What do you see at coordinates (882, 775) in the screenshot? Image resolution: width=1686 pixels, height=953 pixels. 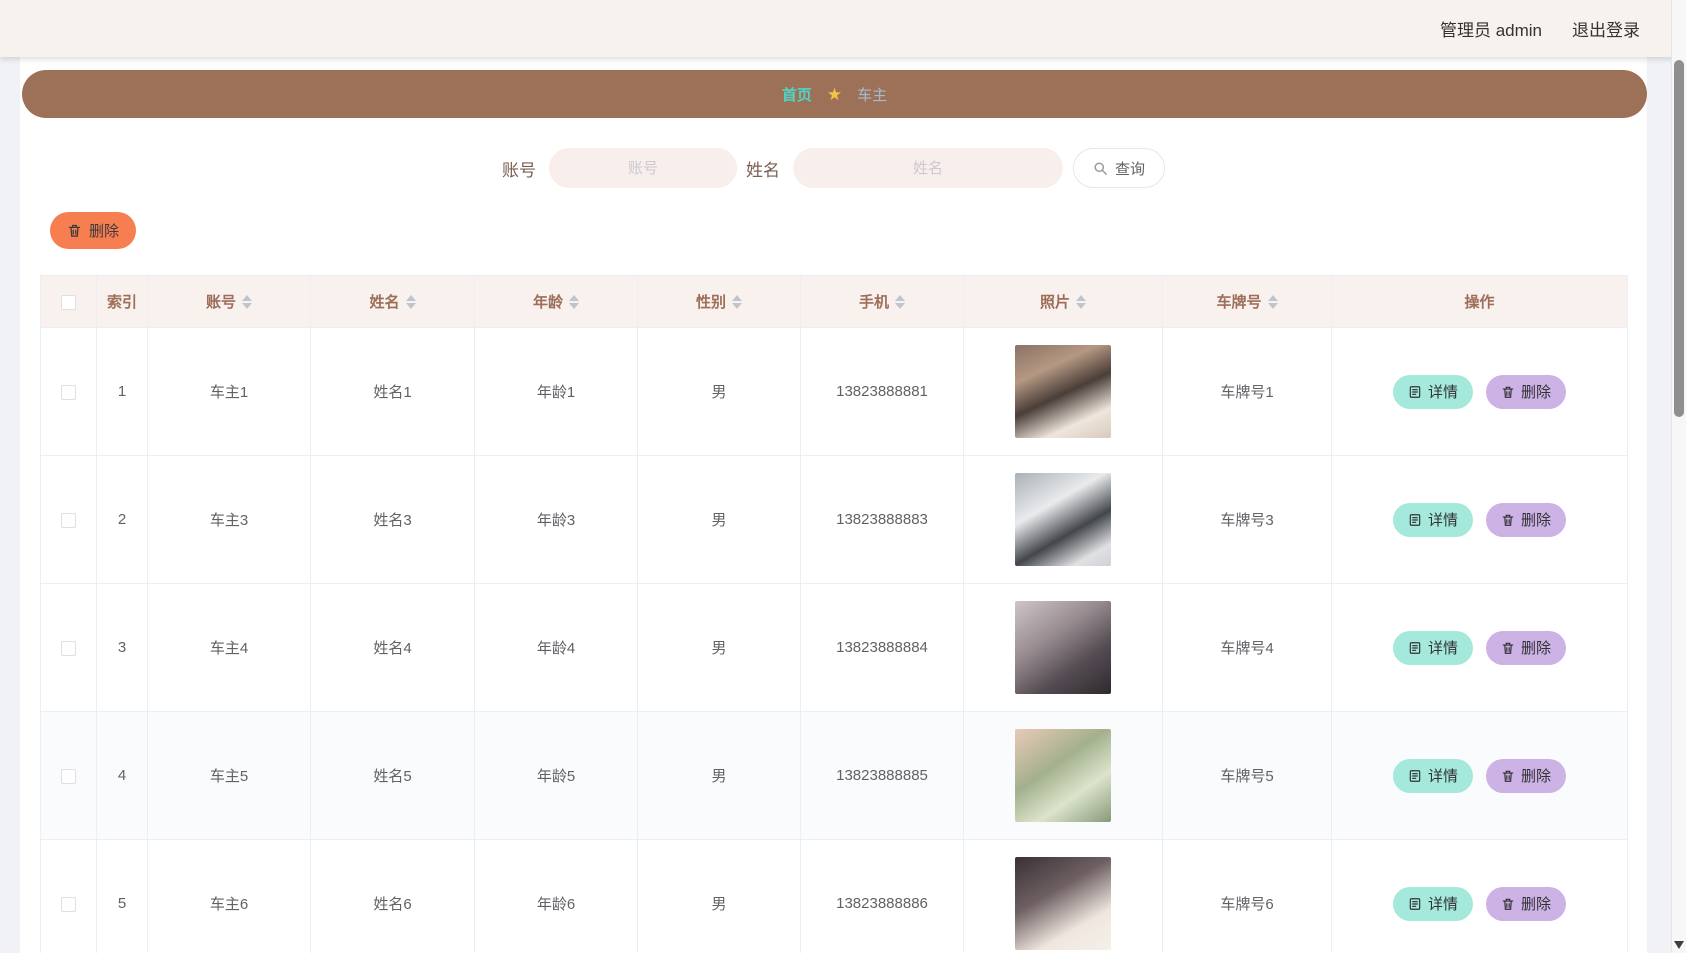 I see `cell-phone: 13823888885` at bounding box center [882, 775].